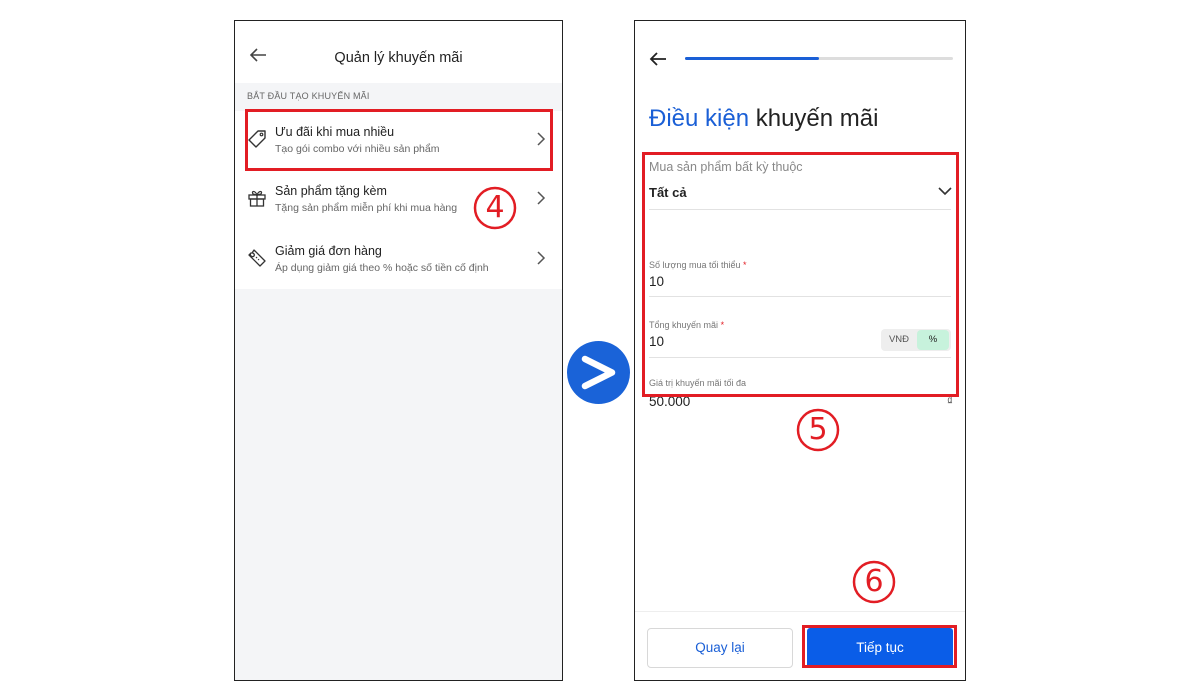 The width and height of the screenshot is (1200, 700). What do you see at coordinates (880, 648) in the screenshot?
I see `continue-button: Tiếp tục` at bounding box center [880, 648].